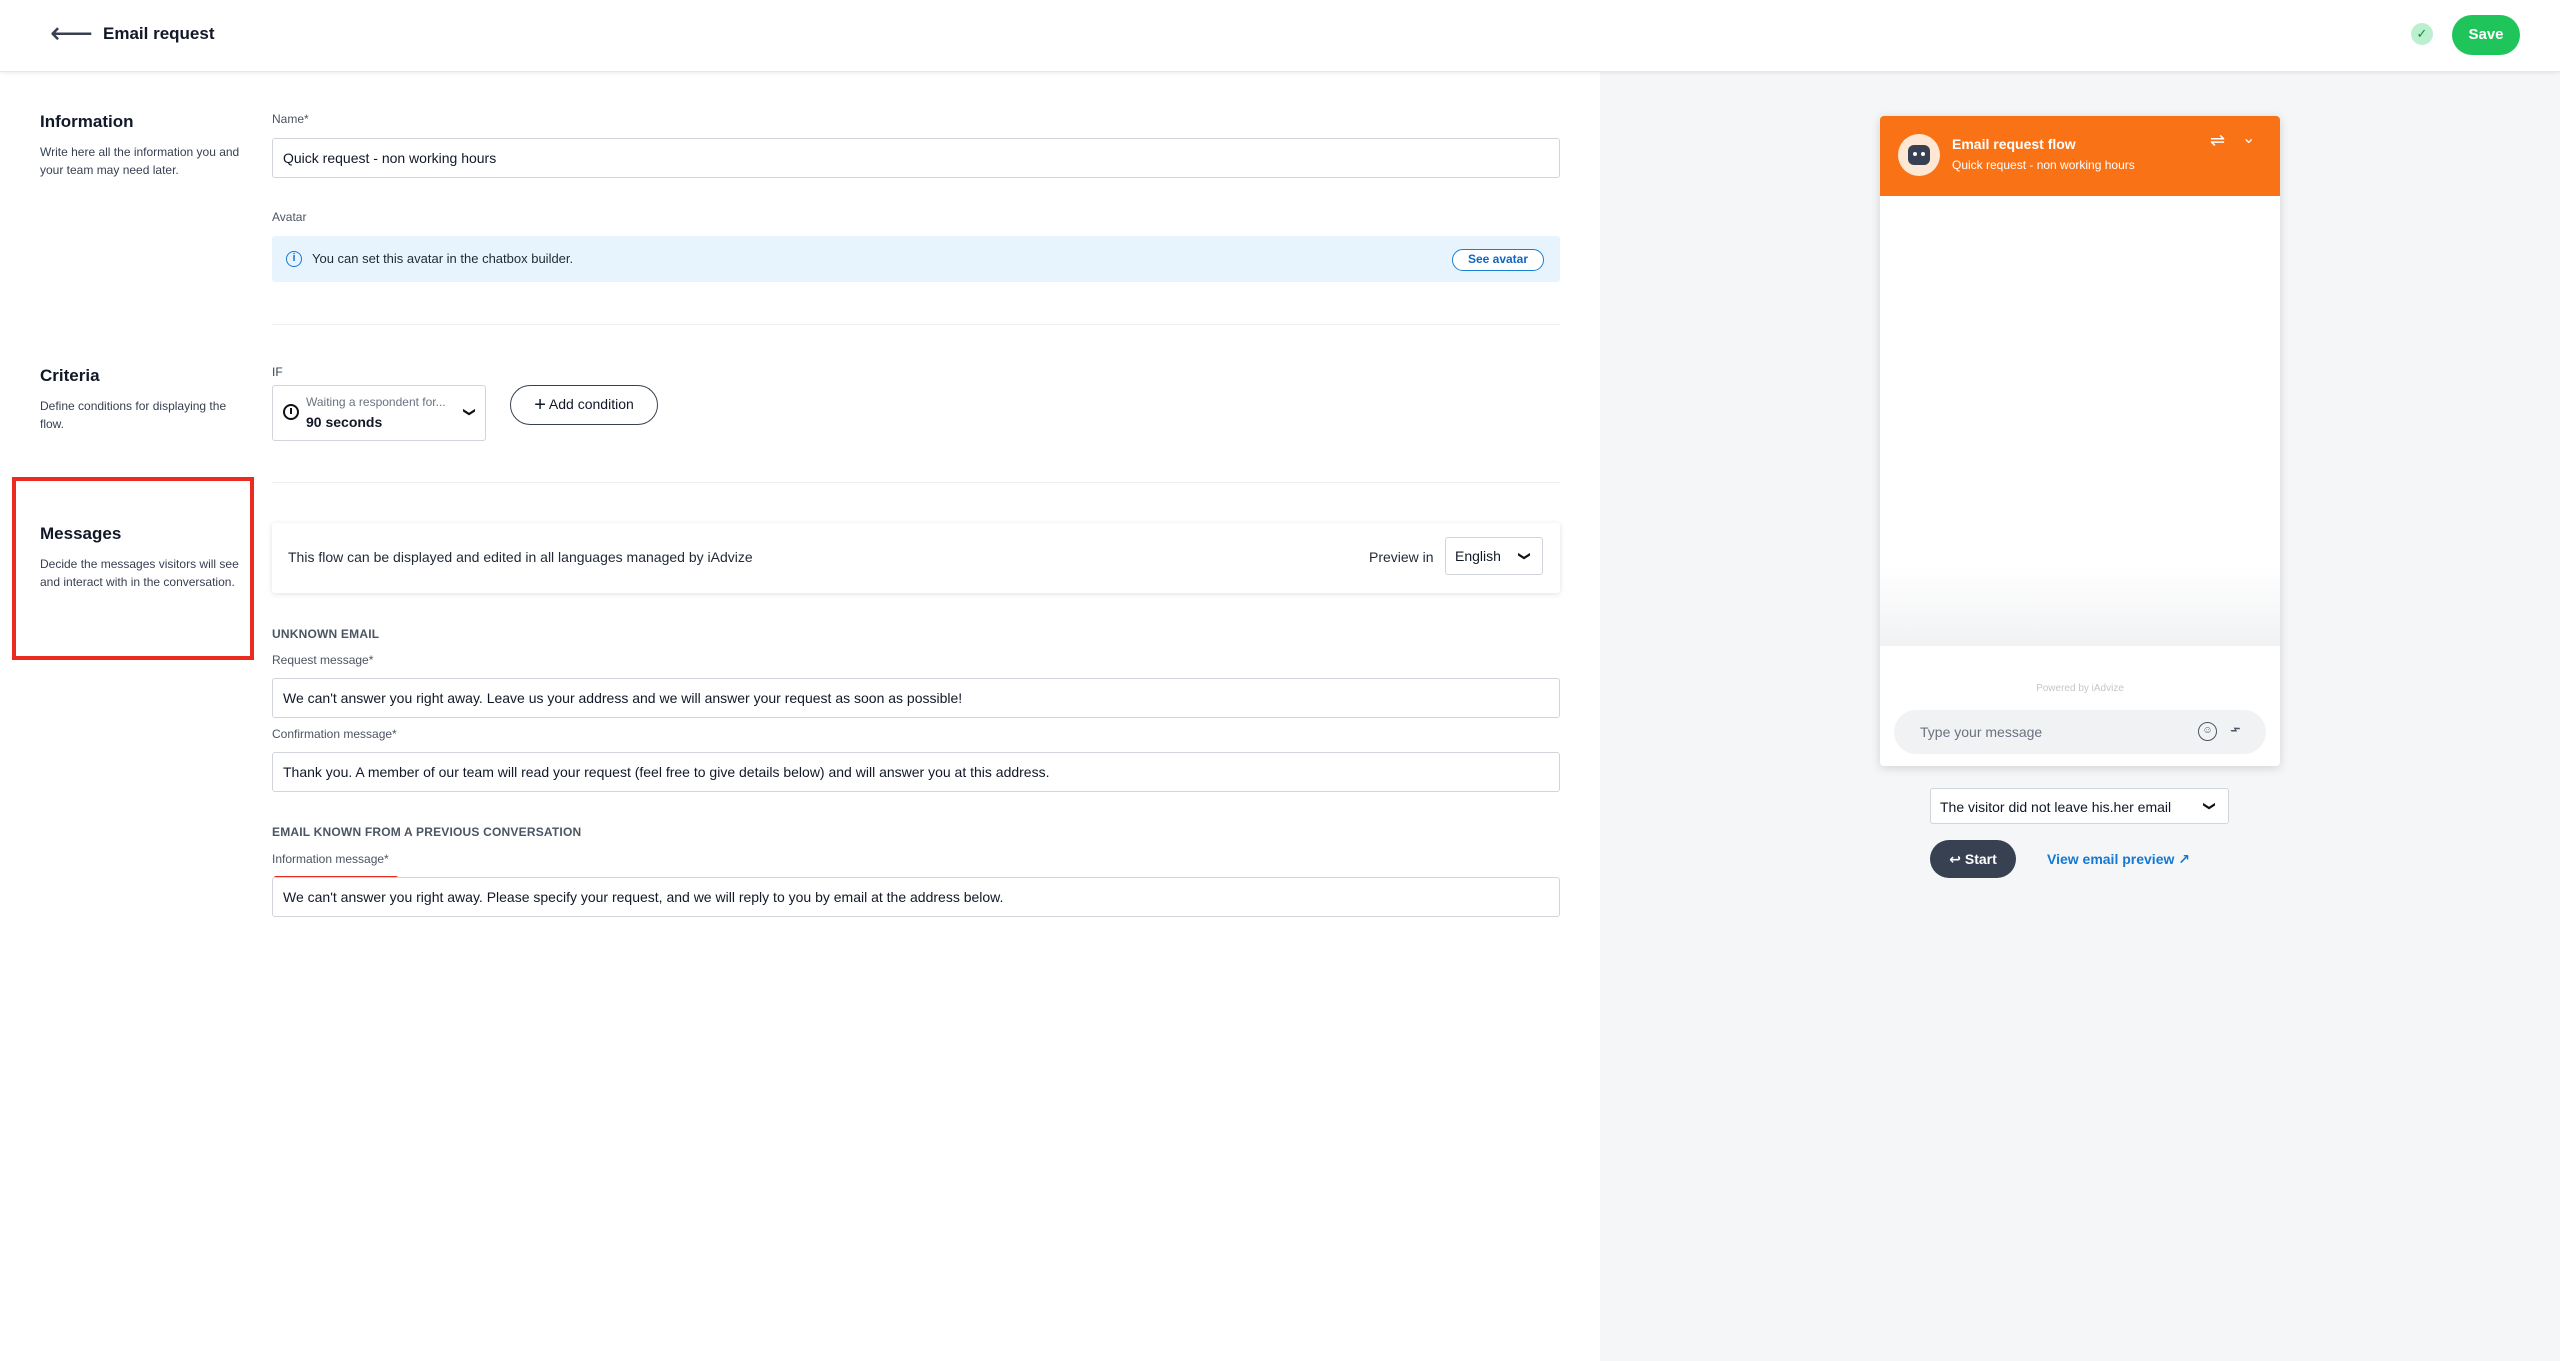  Describe the element at coordinates (1280, 36) in the screenshot. I see `top-bar: ⟵ Email request ✓ Save` at that location.